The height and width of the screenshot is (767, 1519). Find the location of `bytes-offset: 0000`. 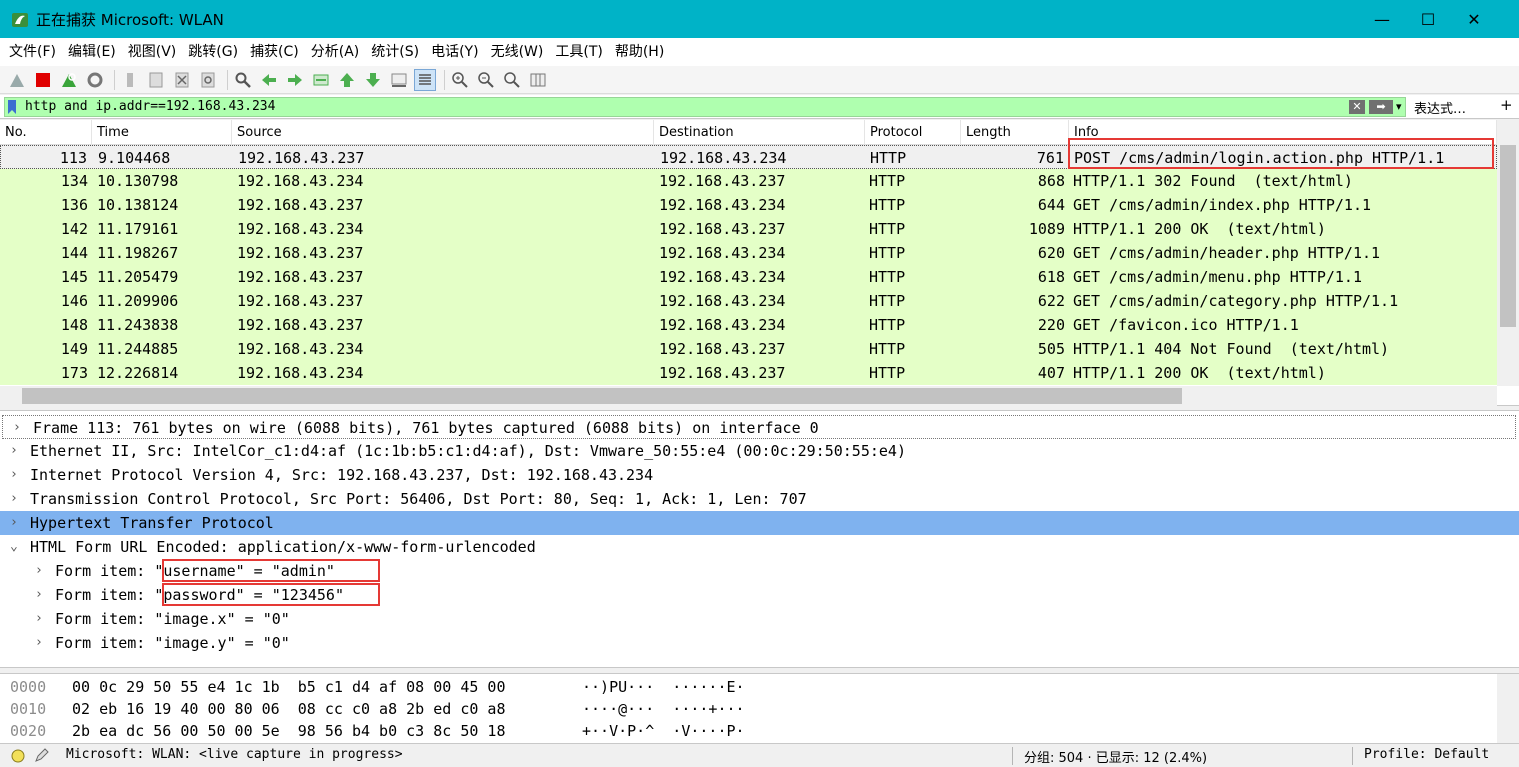

bytes-offset: 0000 is located at coordinates (28, 687).